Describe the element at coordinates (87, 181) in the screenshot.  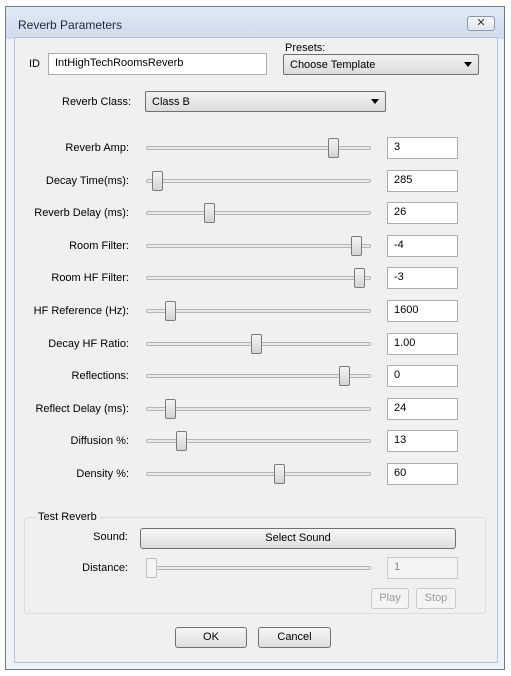
I see `param-label: Decay Time(ms):` at that location.